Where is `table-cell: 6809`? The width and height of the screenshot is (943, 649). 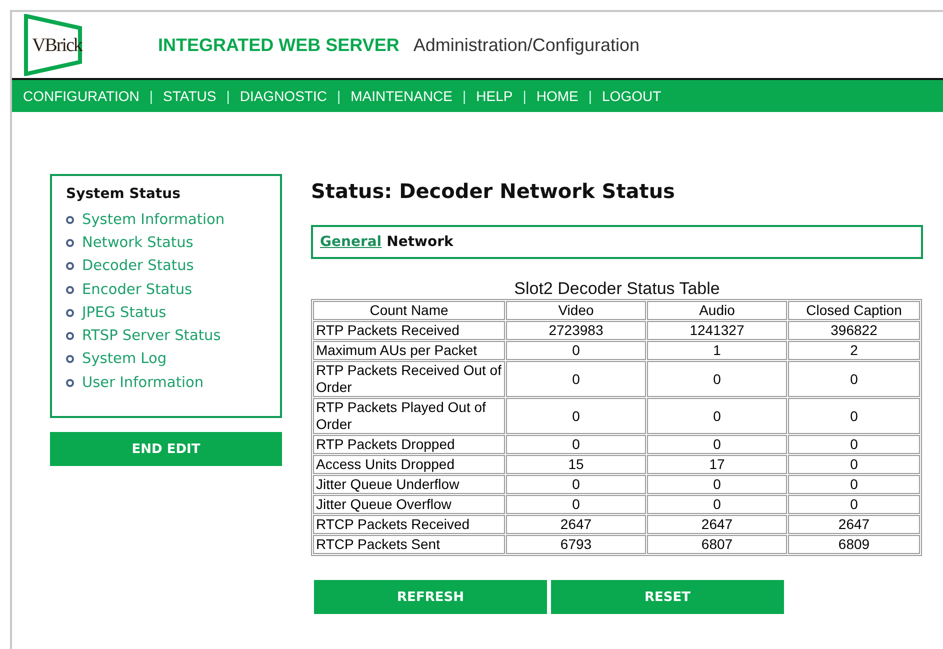
table-cell: 6809 is located at coordinates (854, 544).